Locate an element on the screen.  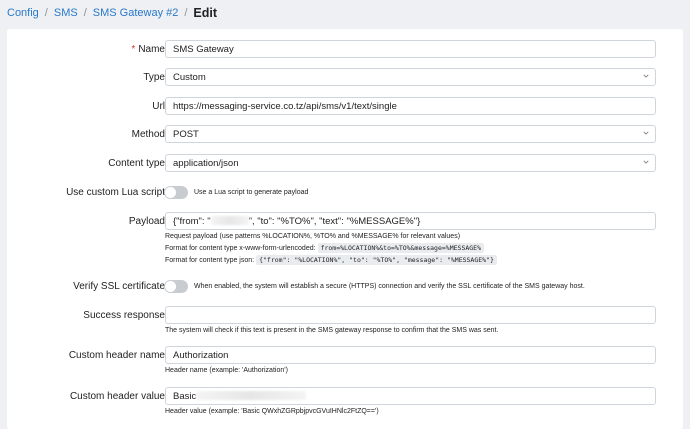
breadcrumb-config: Config is located at coordinates (23, 13).